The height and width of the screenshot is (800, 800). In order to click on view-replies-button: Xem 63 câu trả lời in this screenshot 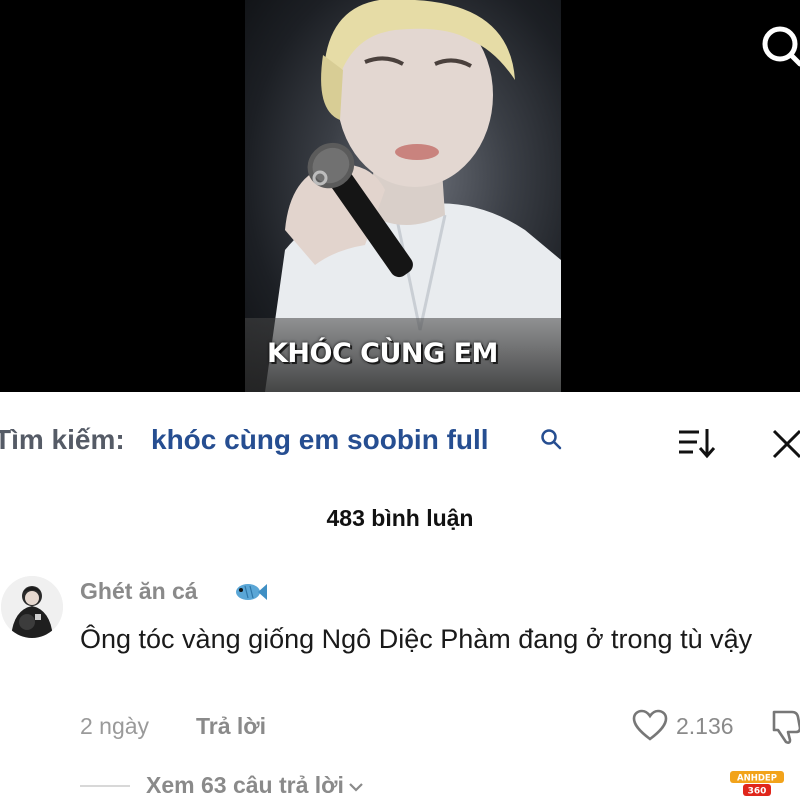, I will do `click(255, 785)`.